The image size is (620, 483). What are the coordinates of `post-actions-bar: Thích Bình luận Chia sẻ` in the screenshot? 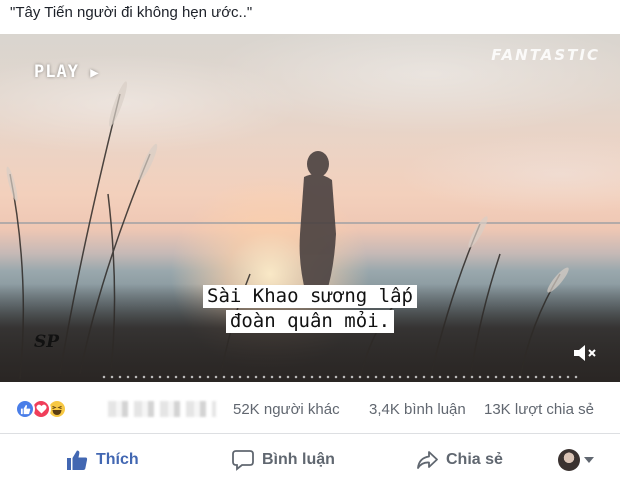 It's located at (310, 459).